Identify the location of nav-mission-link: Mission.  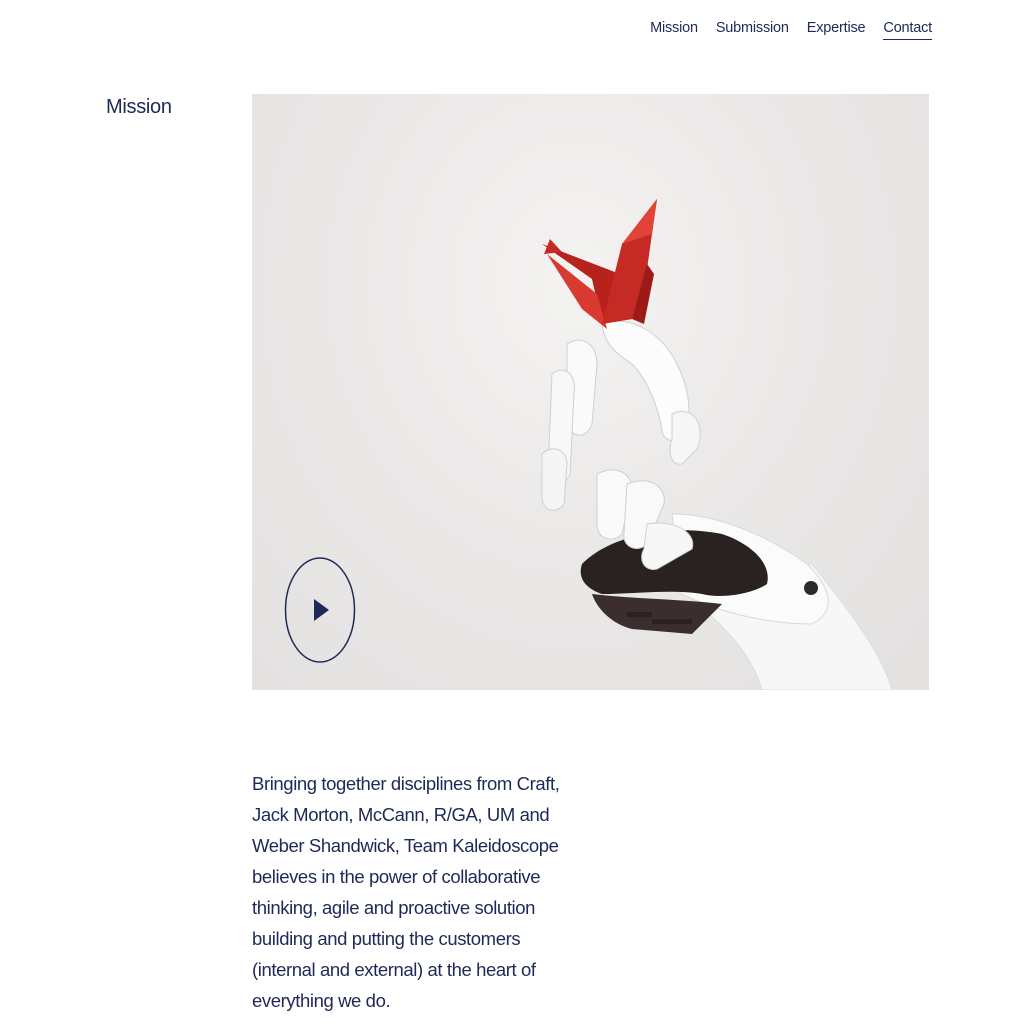
(674, 30).